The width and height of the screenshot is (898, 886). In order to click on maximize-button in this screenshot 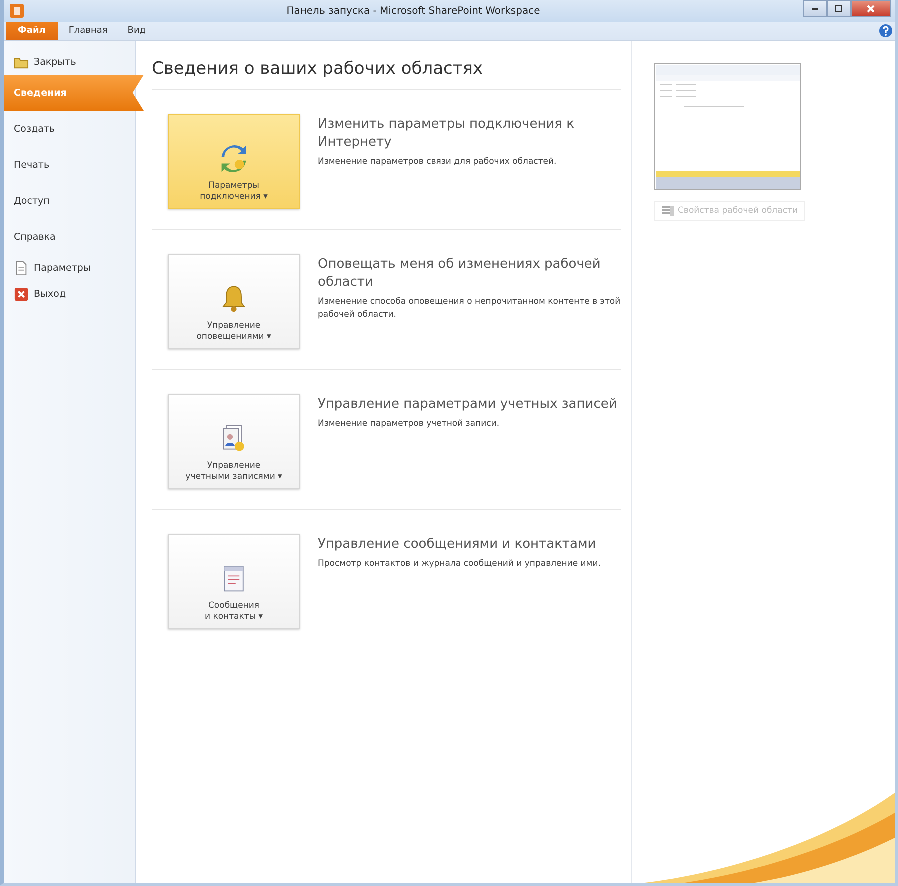, I will do `click(839, 8)`.